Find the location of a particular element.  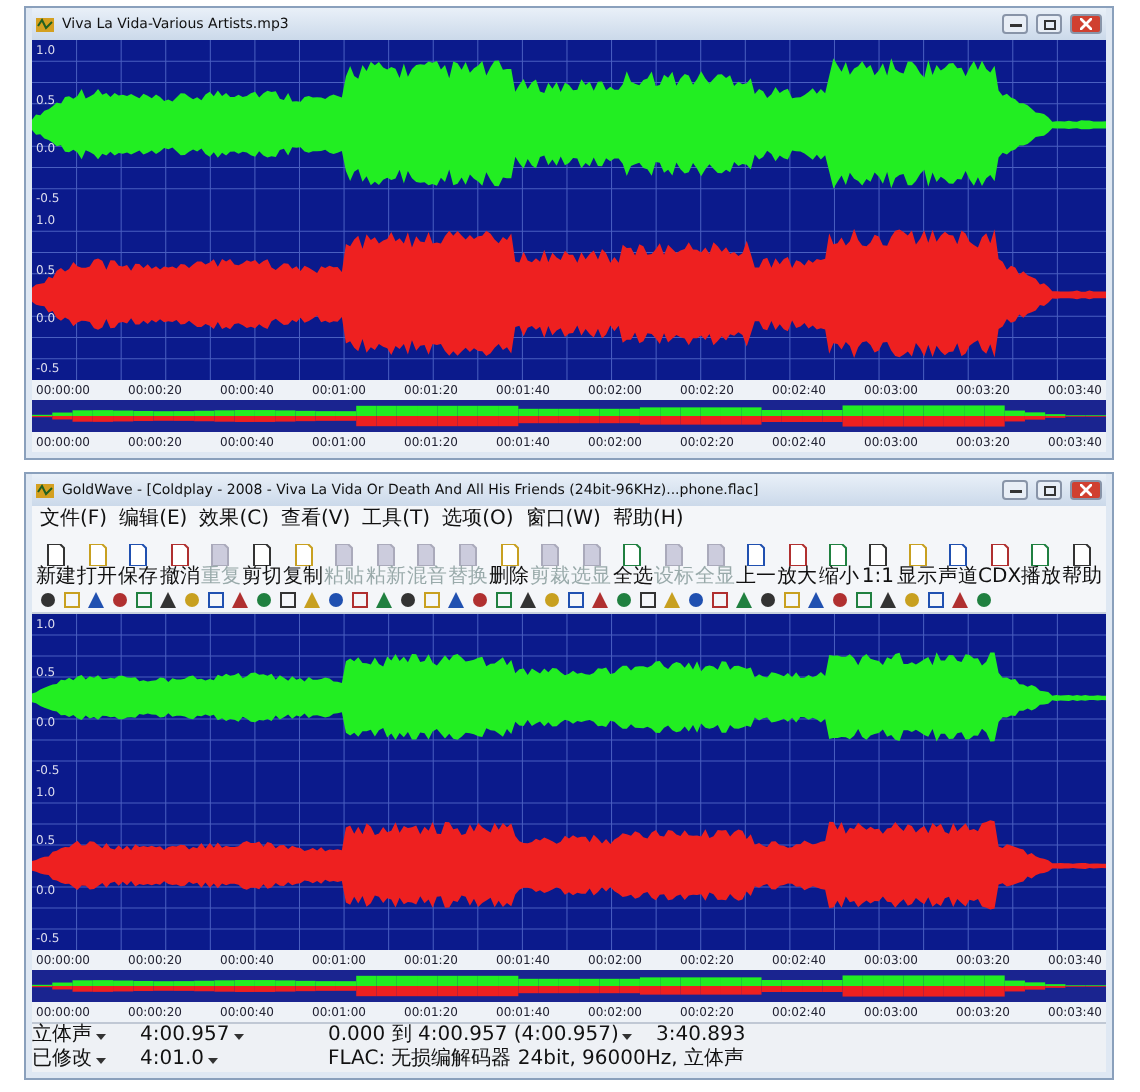

toolbar-button: 复制 is located at coordinates (303, 560).